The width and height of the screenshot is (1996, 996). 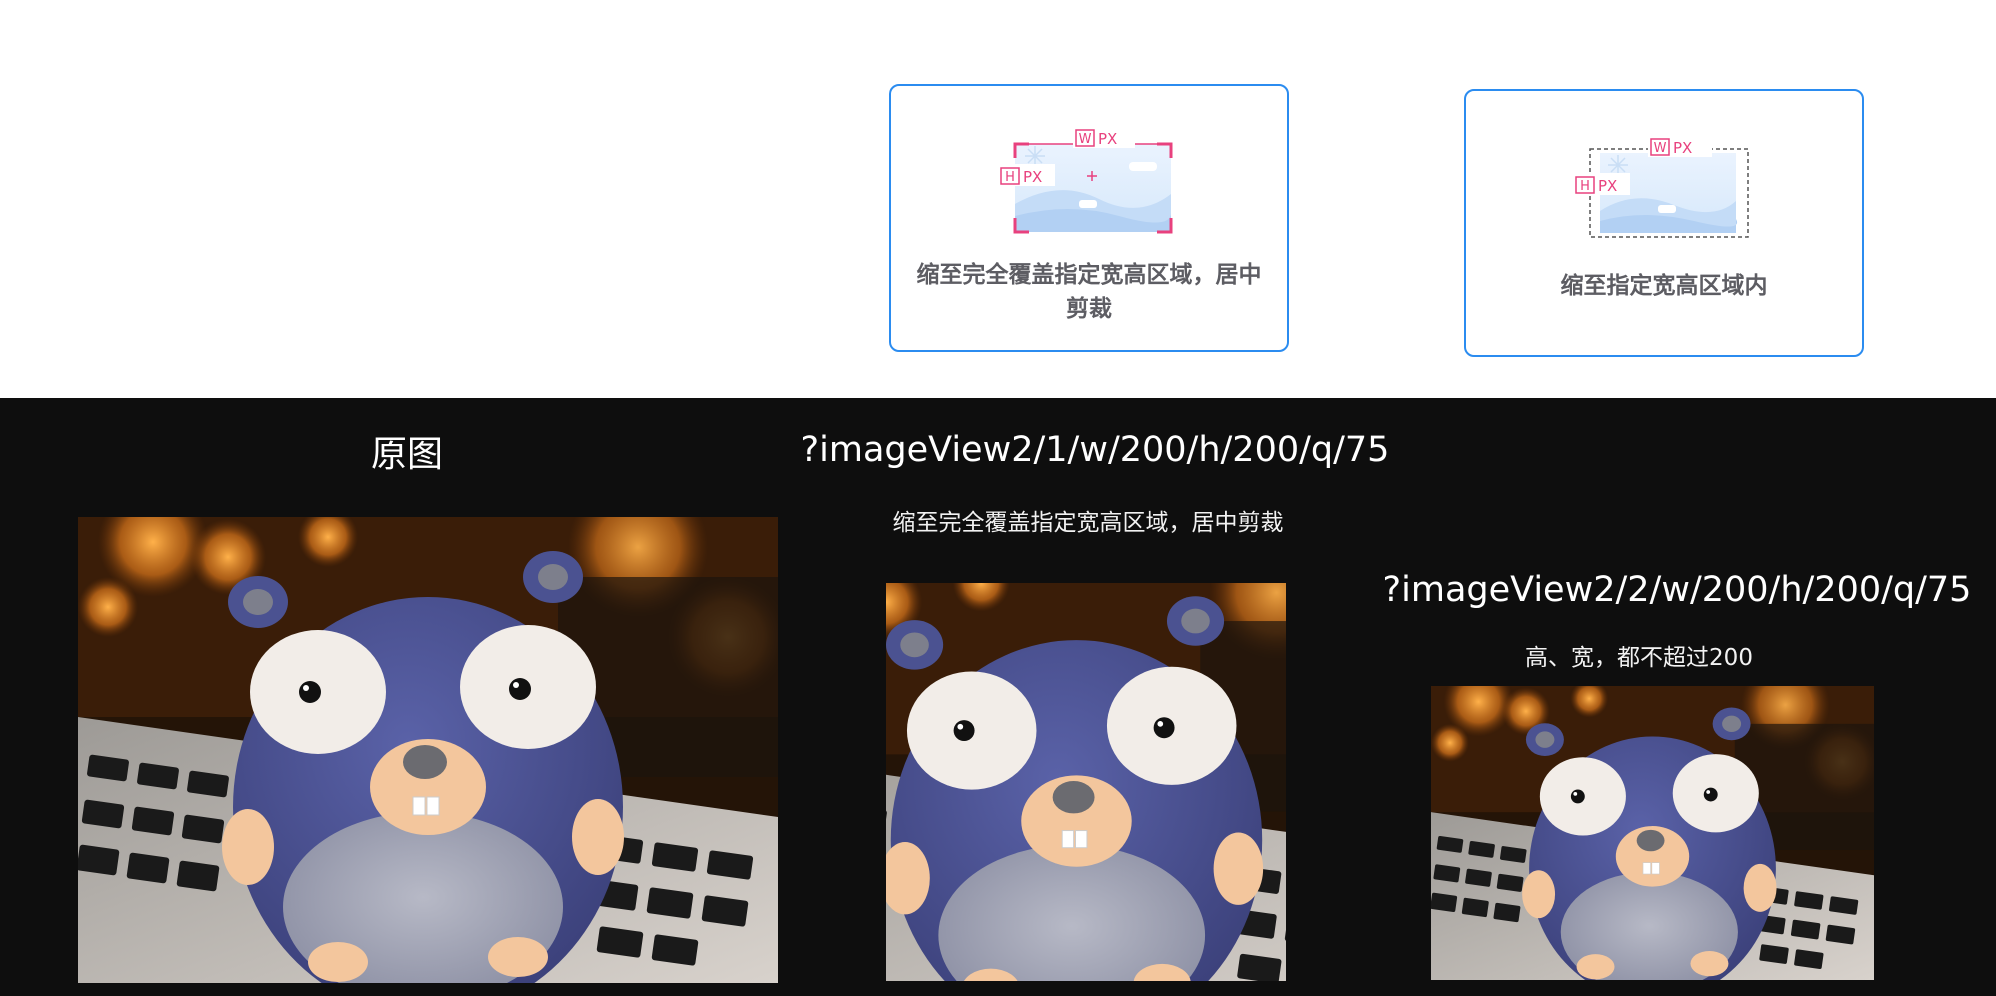 What do you see at coordinates (1086, 181) in the screenshot?
I see `cover-crop-diagram-icon: W PX H PX` at bounding box center [1086, 181].